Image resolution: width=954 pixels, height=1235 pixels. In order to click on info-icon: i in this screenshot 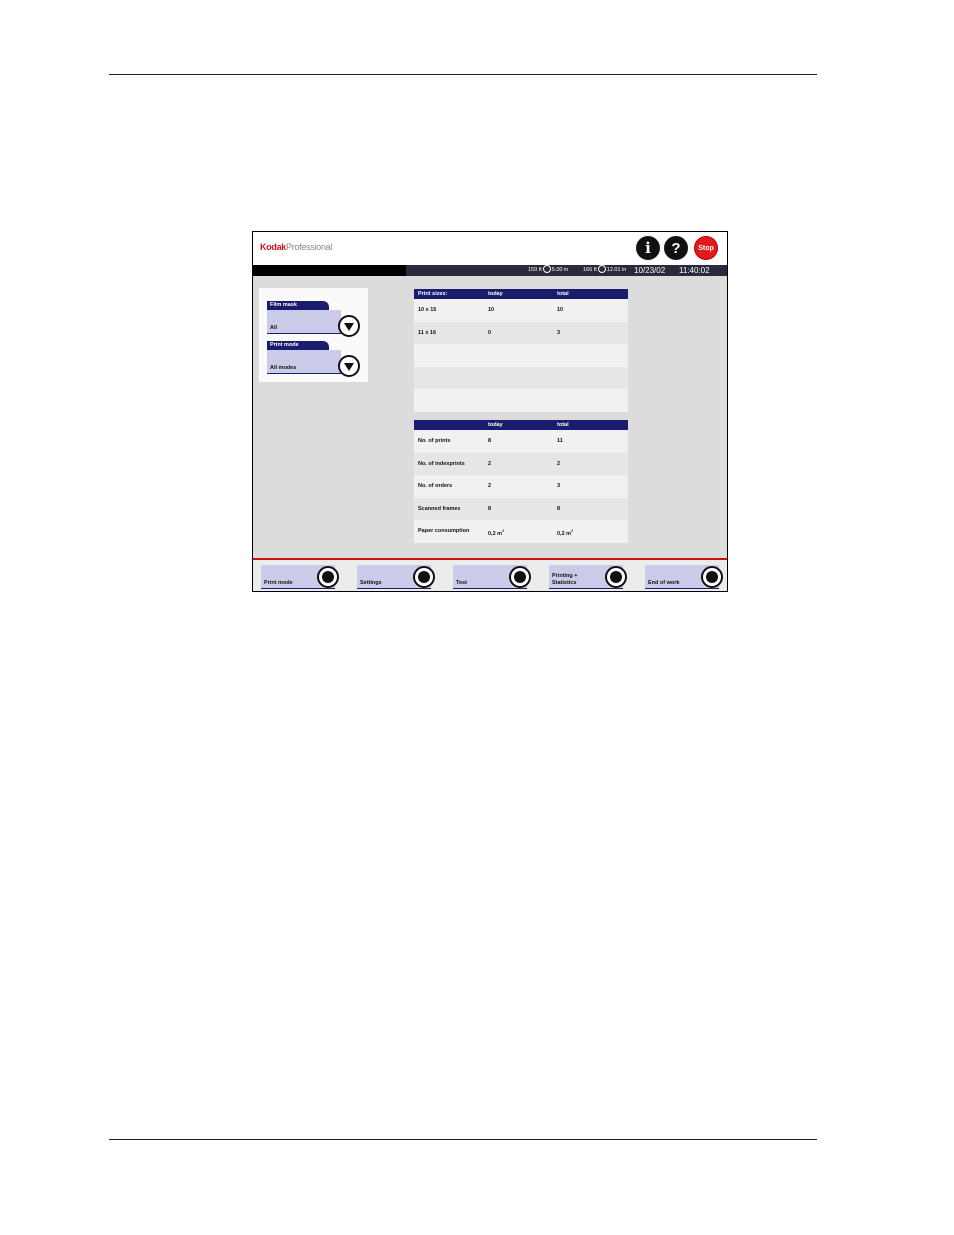, I will do `click(648, 248)`.